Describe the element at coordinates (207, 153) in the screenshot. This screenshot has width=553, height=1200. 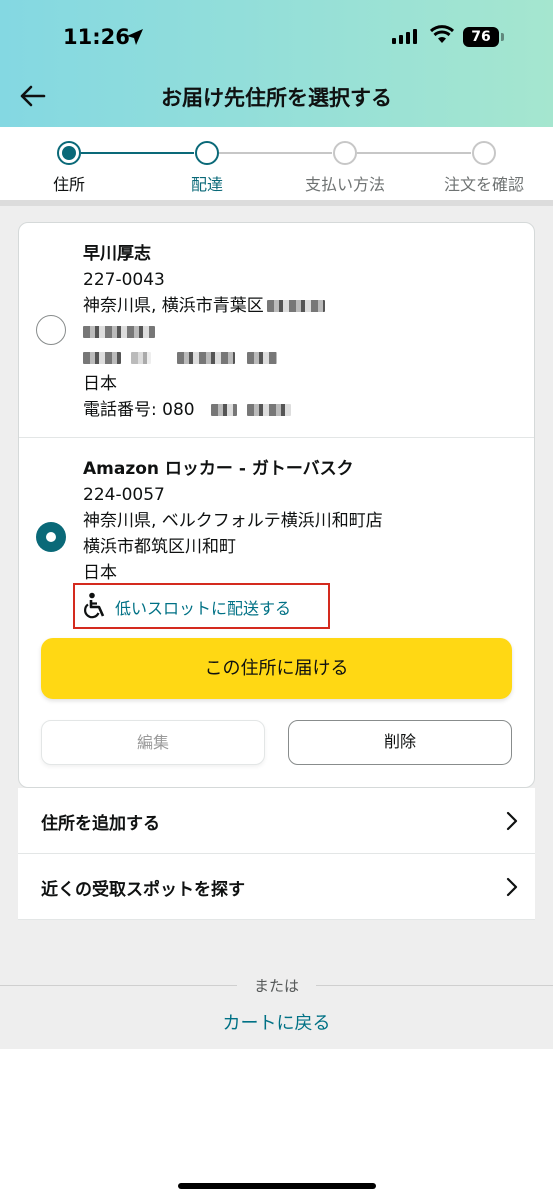
I see `step-delivery-indicator` at that location.